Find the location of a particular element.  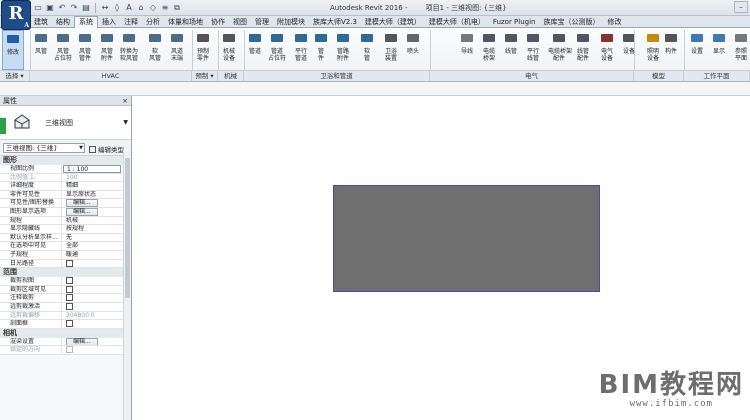

property-value: 无 is located at coordinates (92, 238).